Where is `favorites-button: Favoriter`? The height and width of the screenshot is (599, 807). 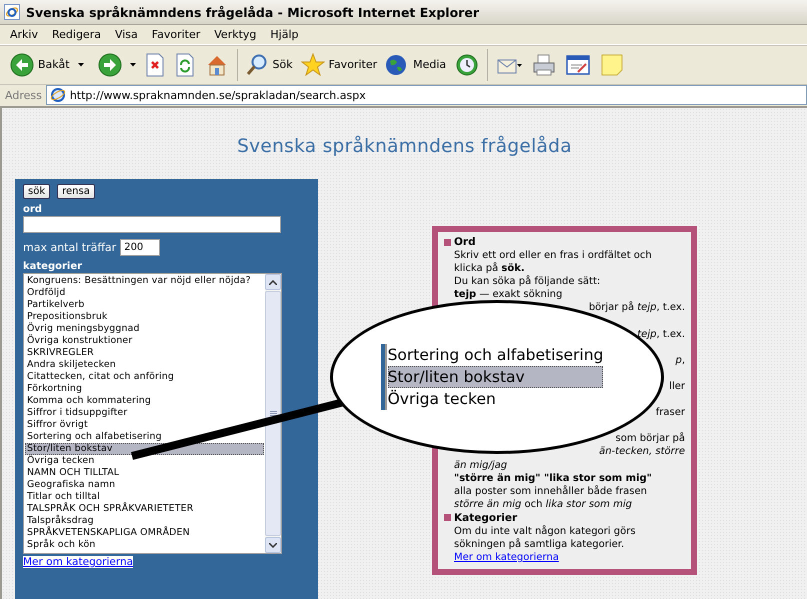 favorites-button: Favoriter is located at coordinates (339, 64).